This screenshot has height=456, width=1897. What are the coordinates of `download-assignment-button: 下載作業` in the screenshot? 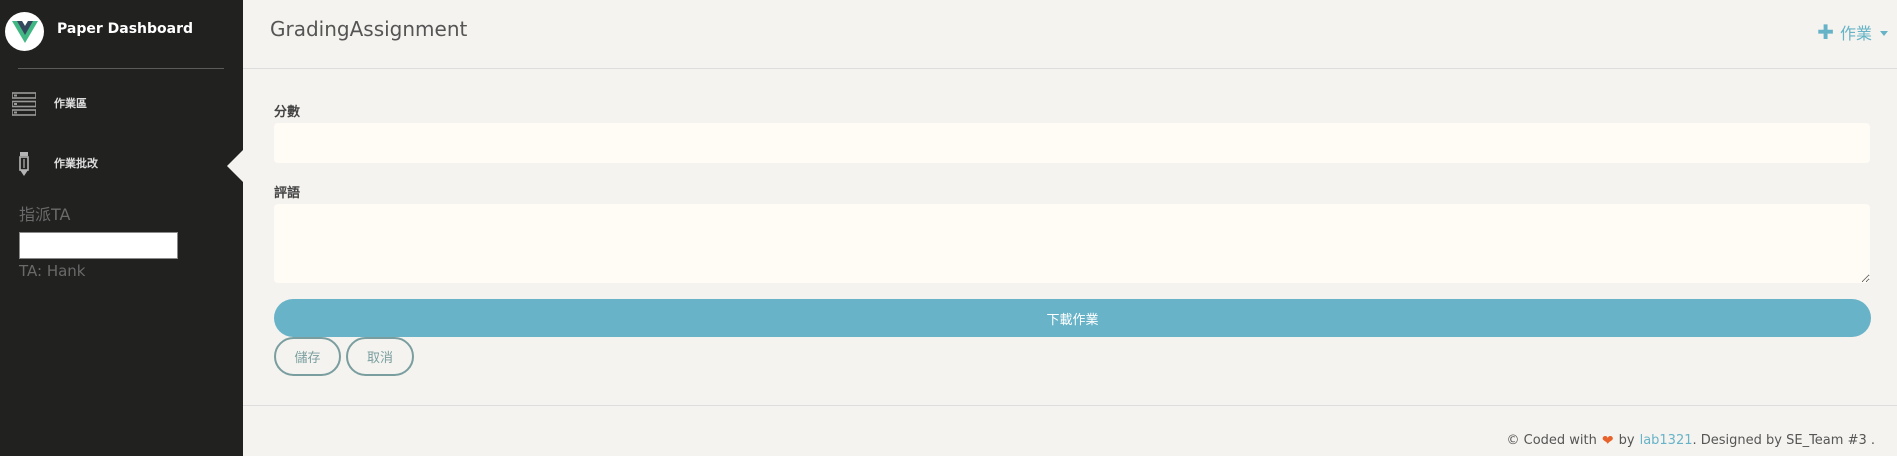 It's located at (1072, 318).